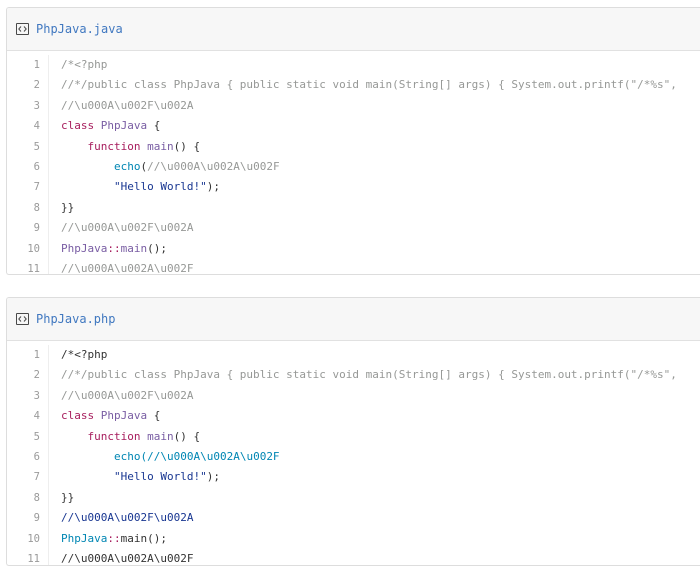 The height and width of the screenshot is (575, 700). I want to click on line-code: /*<?php, so click(78, 355).